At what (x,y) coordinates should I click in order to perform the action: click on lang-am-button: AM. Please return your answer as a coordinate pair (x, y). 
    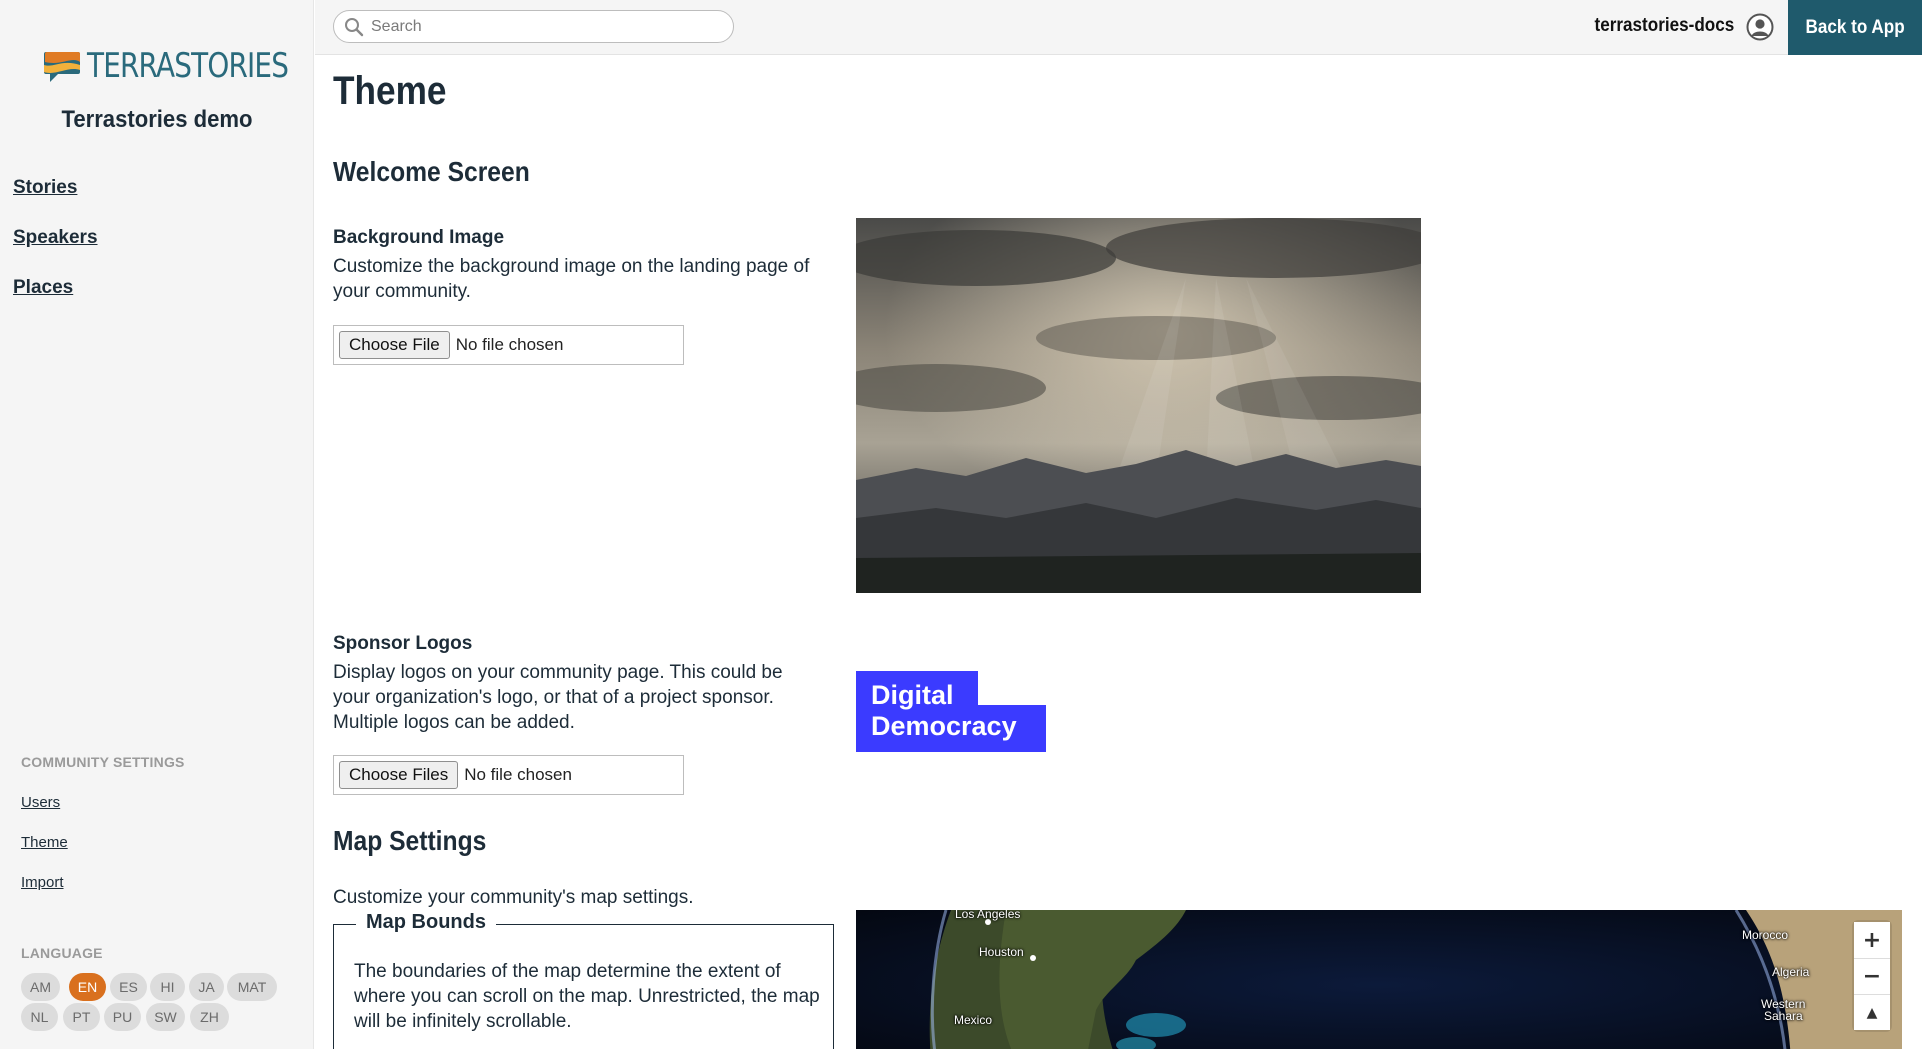
    Looking at the image, I should click on (40, 987).